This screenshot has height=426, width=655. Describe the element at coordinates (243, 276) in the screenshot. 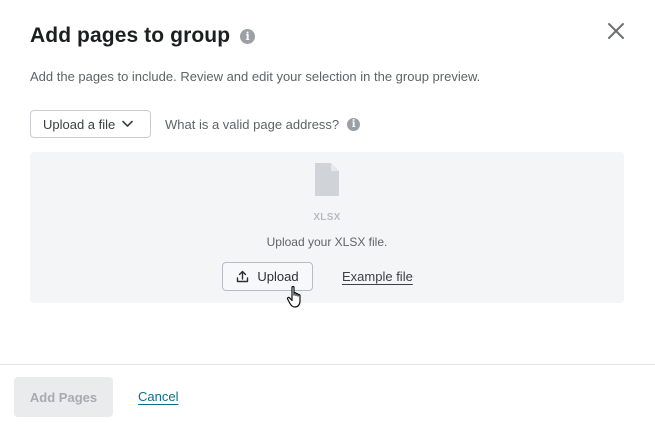

I see `upload-icon` at that location.